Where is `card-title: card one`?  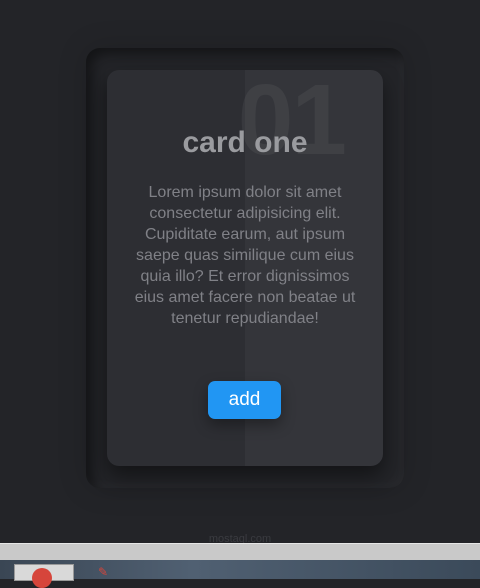
card-title: card one is located at coordinates (245, 142).